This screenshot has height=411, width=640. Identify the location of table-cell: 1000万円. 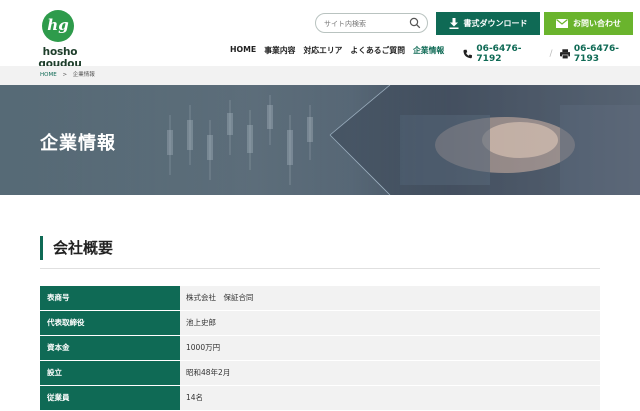
(390, 348).